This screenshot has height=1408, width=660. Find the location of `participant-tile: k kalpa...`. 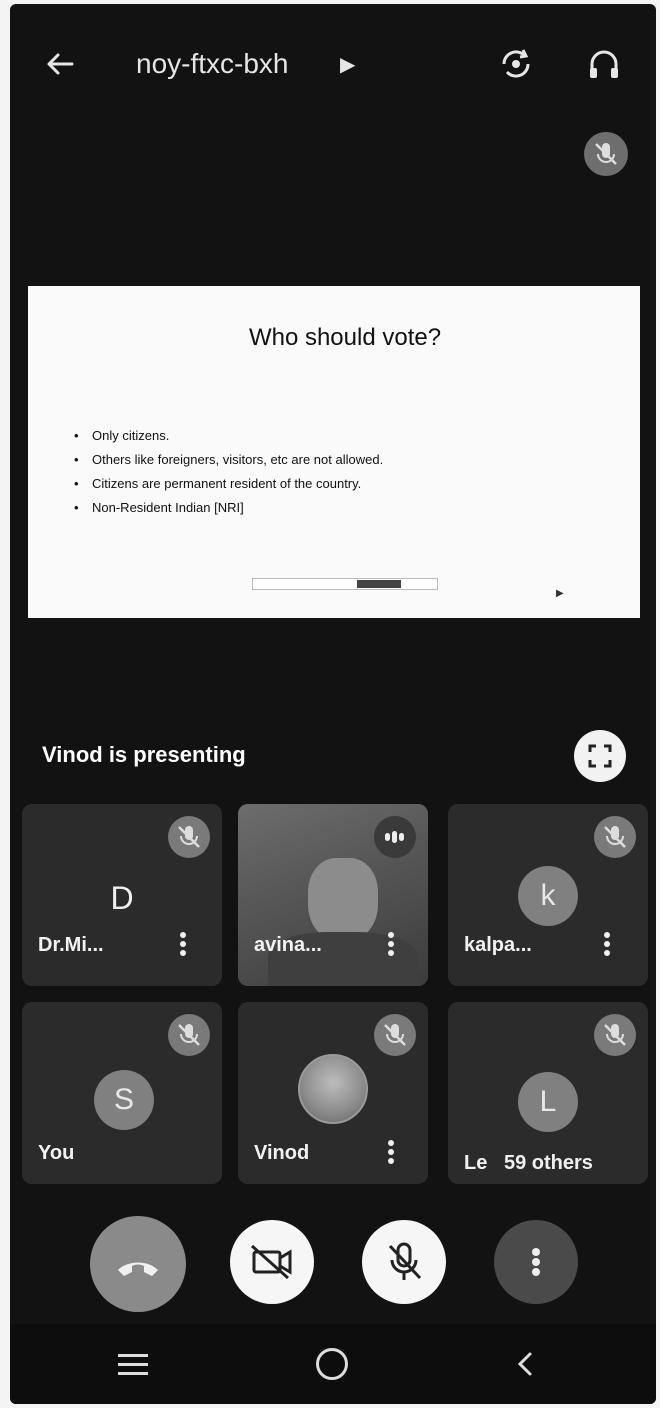

participant-tile: k kalpa... is located at coordinates (548, 895).